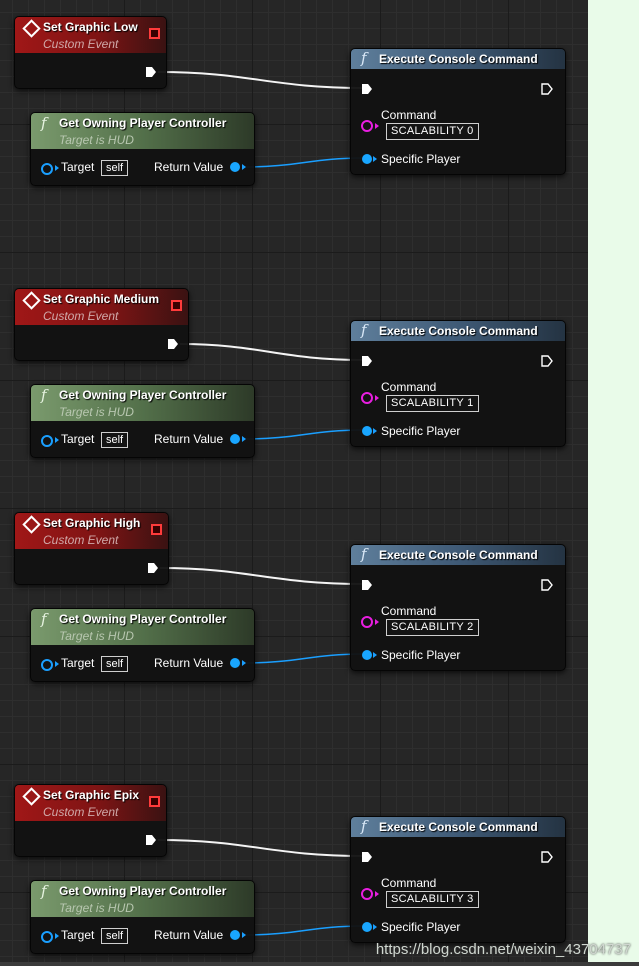 This screenshot has width=639, height=966. Describe the element at coordinates (90, 803) in the screenshot. I see `event-node-header: Set Graphic Epix Custom Event` at that location.